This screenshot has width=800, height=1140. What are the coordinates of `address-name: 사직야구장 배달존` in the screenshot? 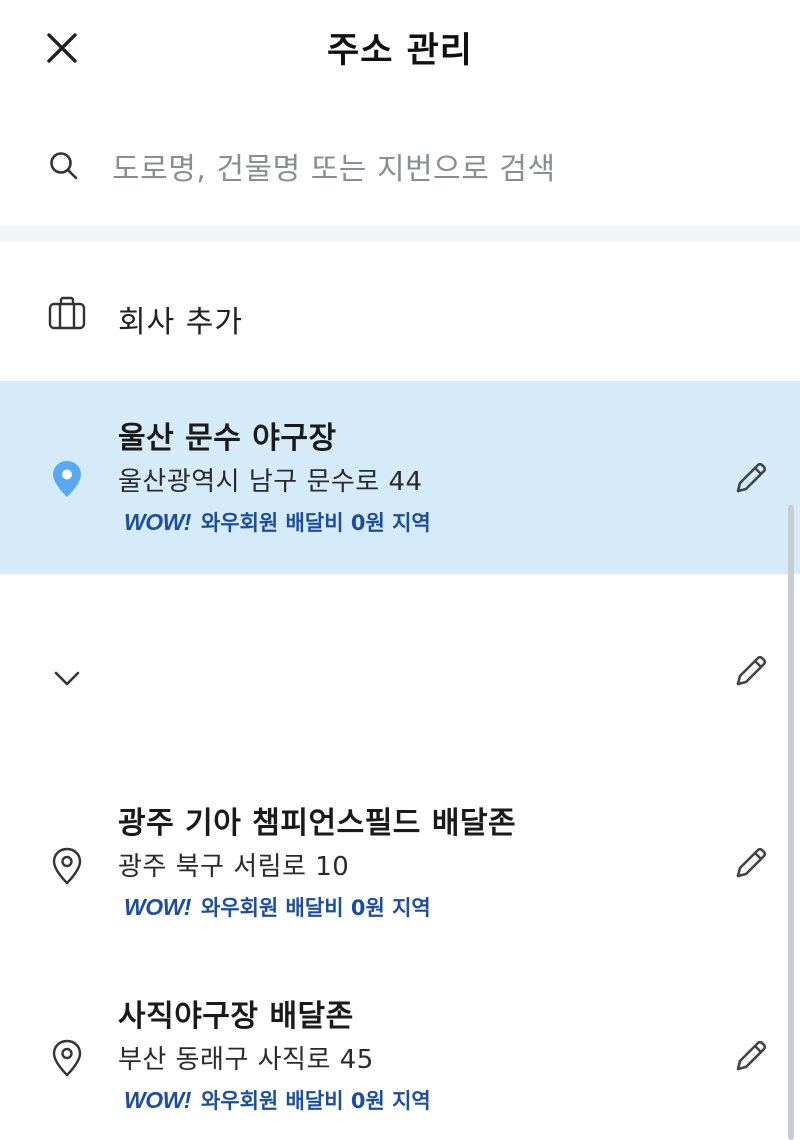 It's located at (236, 1016).